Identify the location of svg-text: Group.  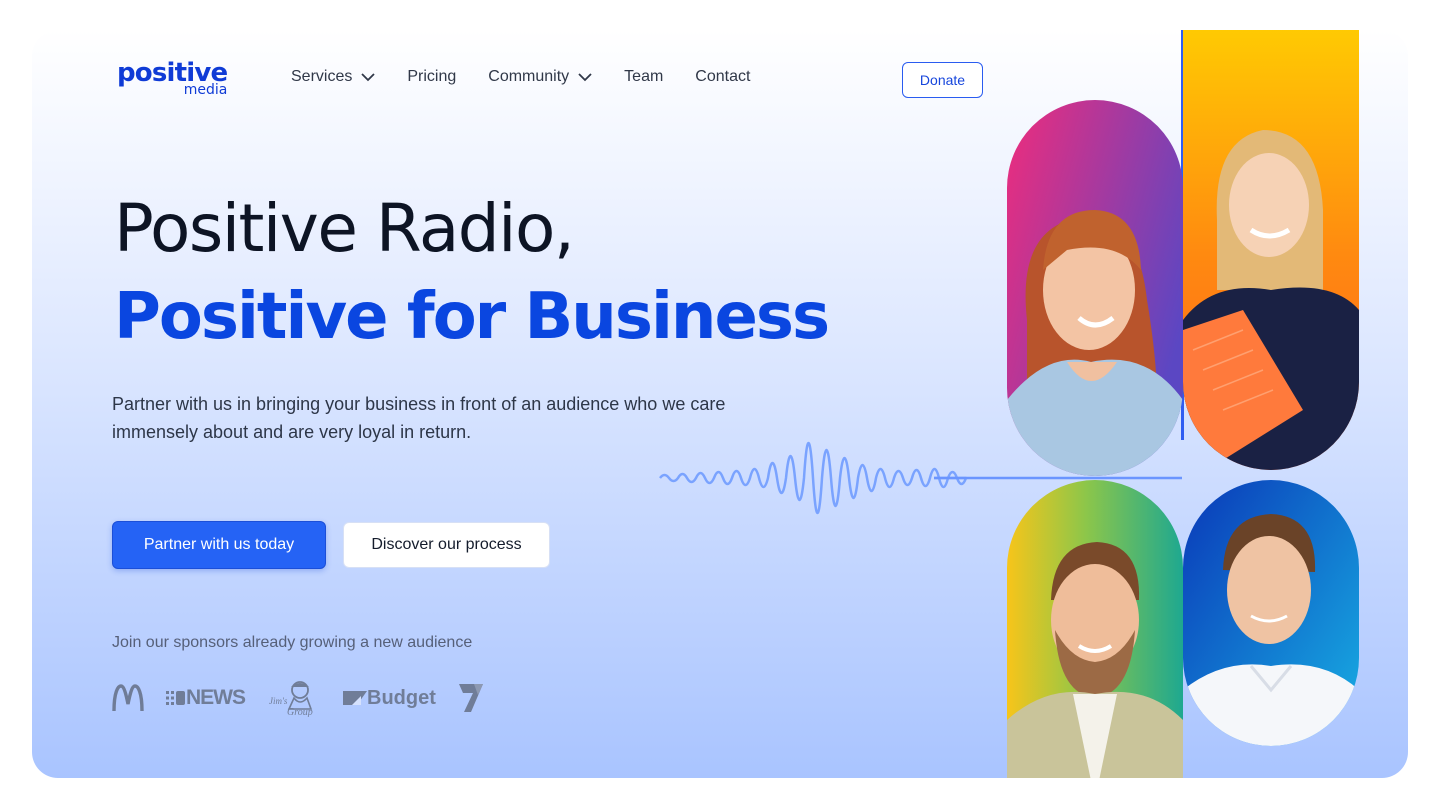
(300, 712).